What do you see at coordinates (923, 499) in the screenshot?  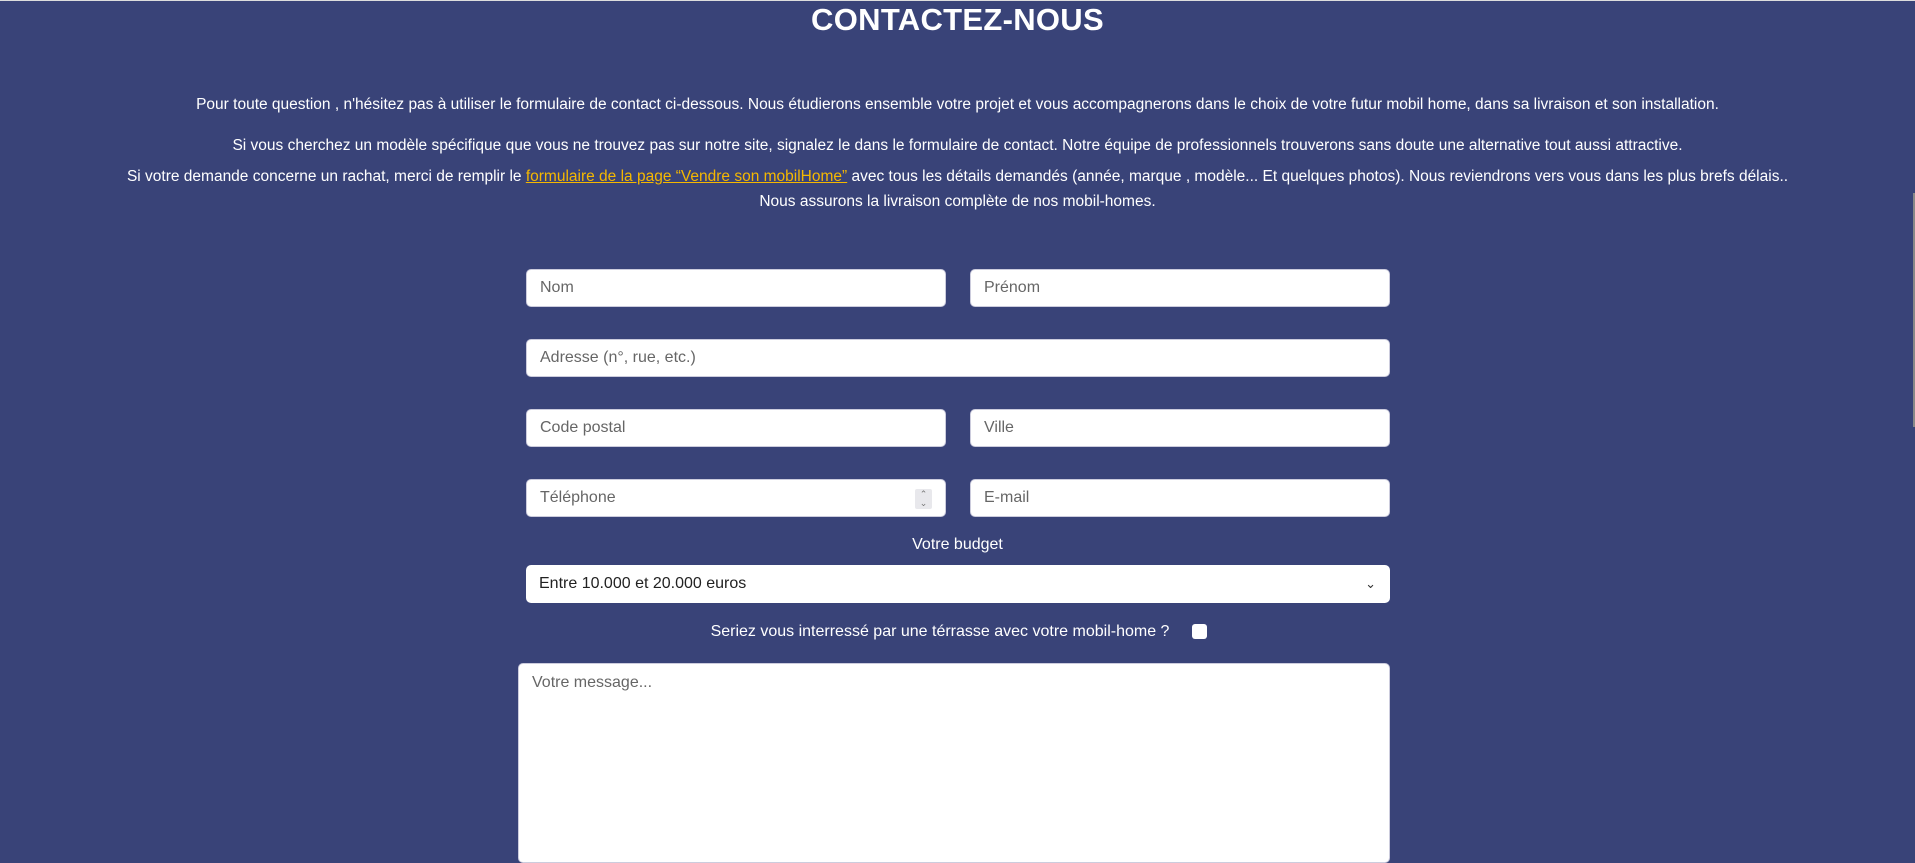 I see `number-spinner-icon: ⌃ ⌄` at bounding box center [923, 499].